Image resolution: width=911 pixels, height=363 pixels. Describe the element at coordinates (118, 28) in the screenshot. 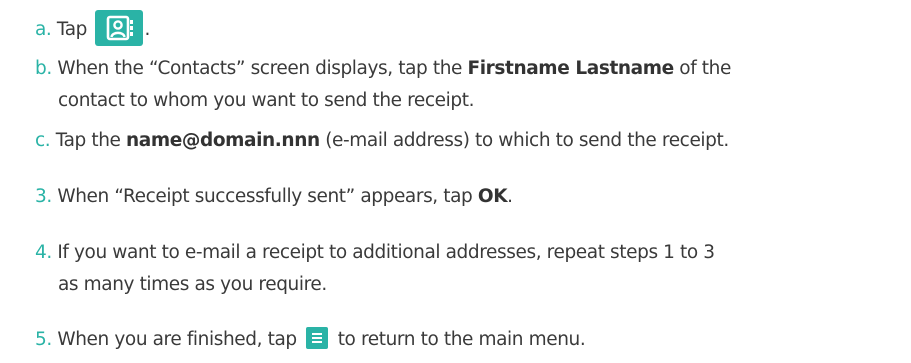

I see `contacts-icon` at that location.